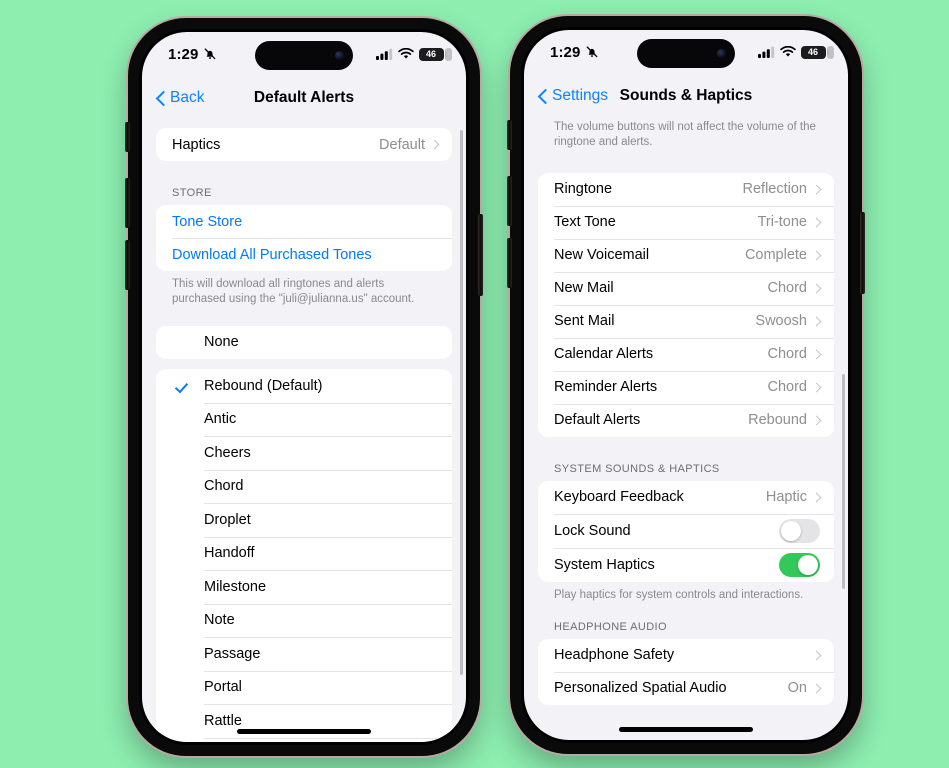  Describe the element at coordinates (384, 54) in the screenshot. I see `cellular-bars-icon` at that location.